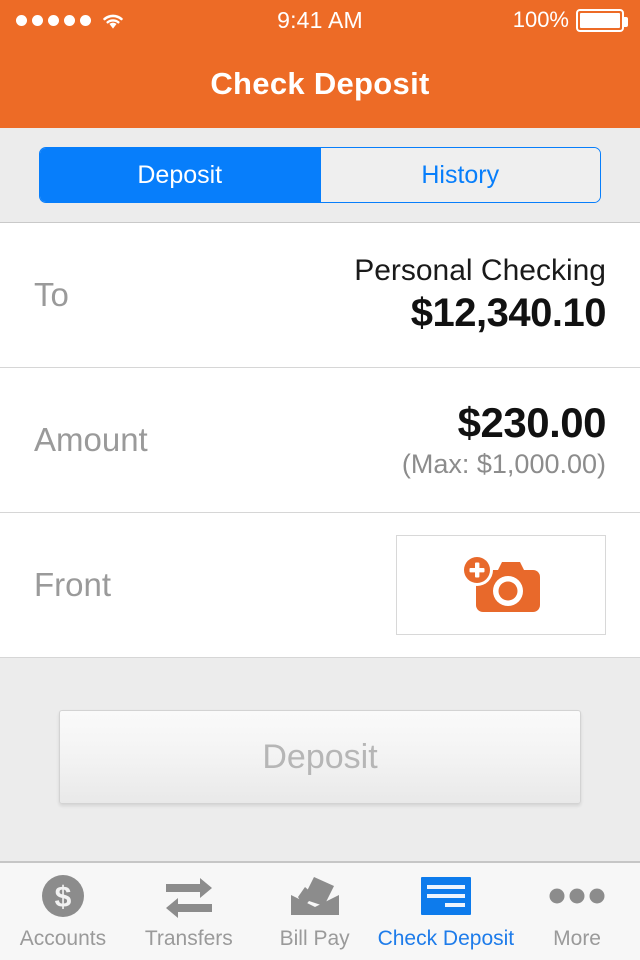 The image size is (640, 960). I want to click on app-header: Check Deposit, so click(320, 84).